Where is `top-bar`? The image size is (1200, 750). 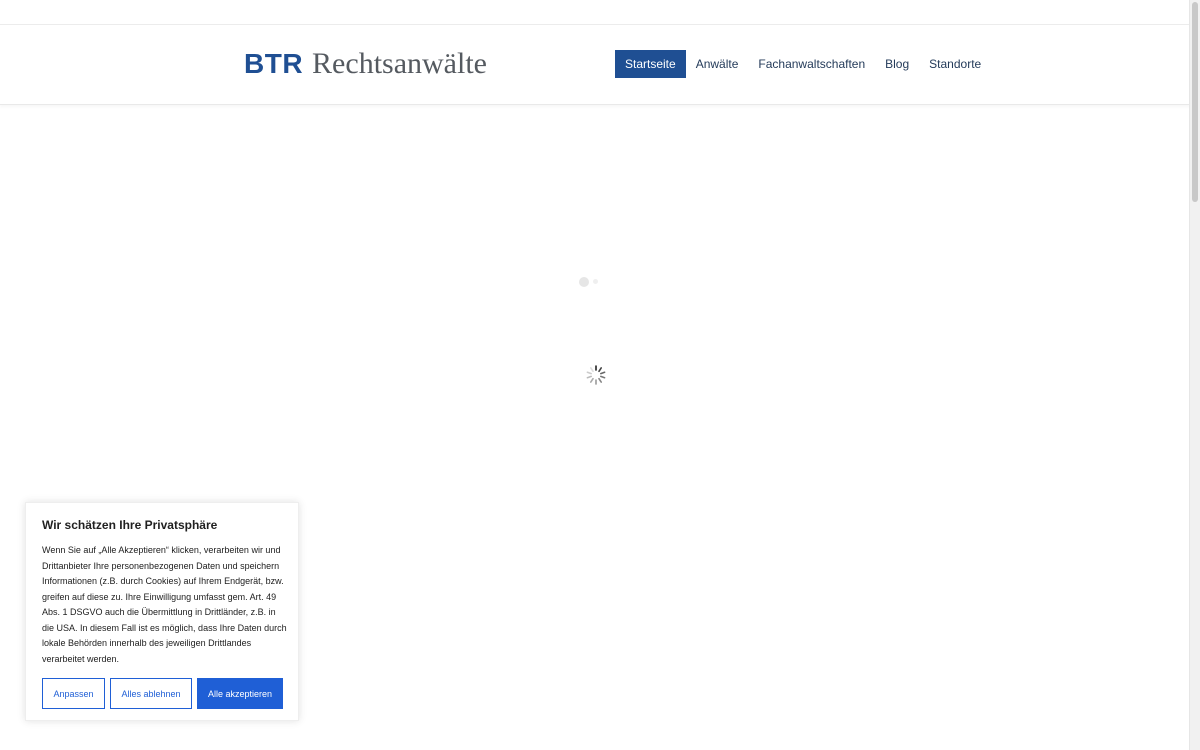
top-bar is located at coordinates (595, 12).